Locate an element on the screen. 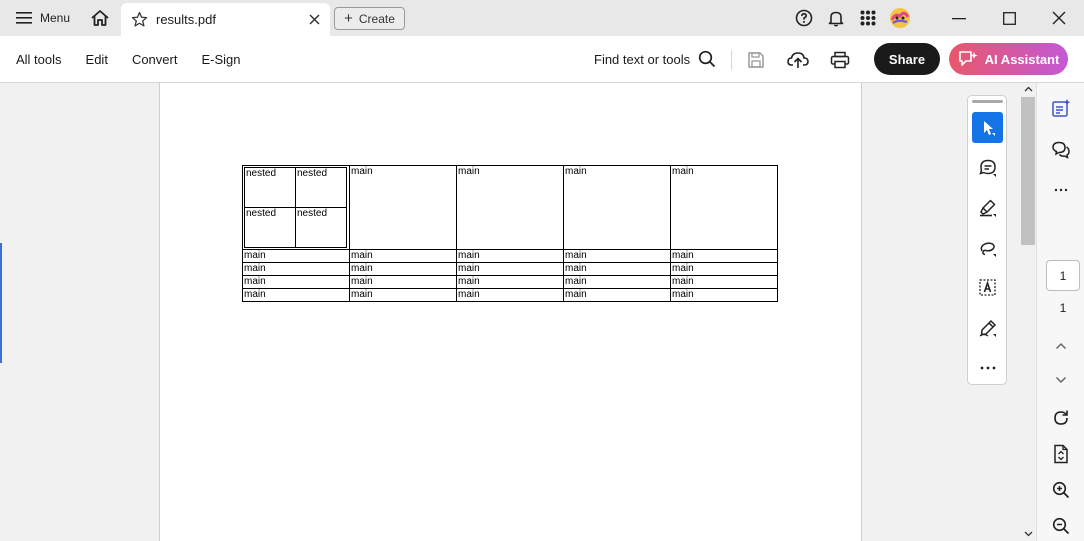  comment-tool-button is located at coordinates (987, 167).